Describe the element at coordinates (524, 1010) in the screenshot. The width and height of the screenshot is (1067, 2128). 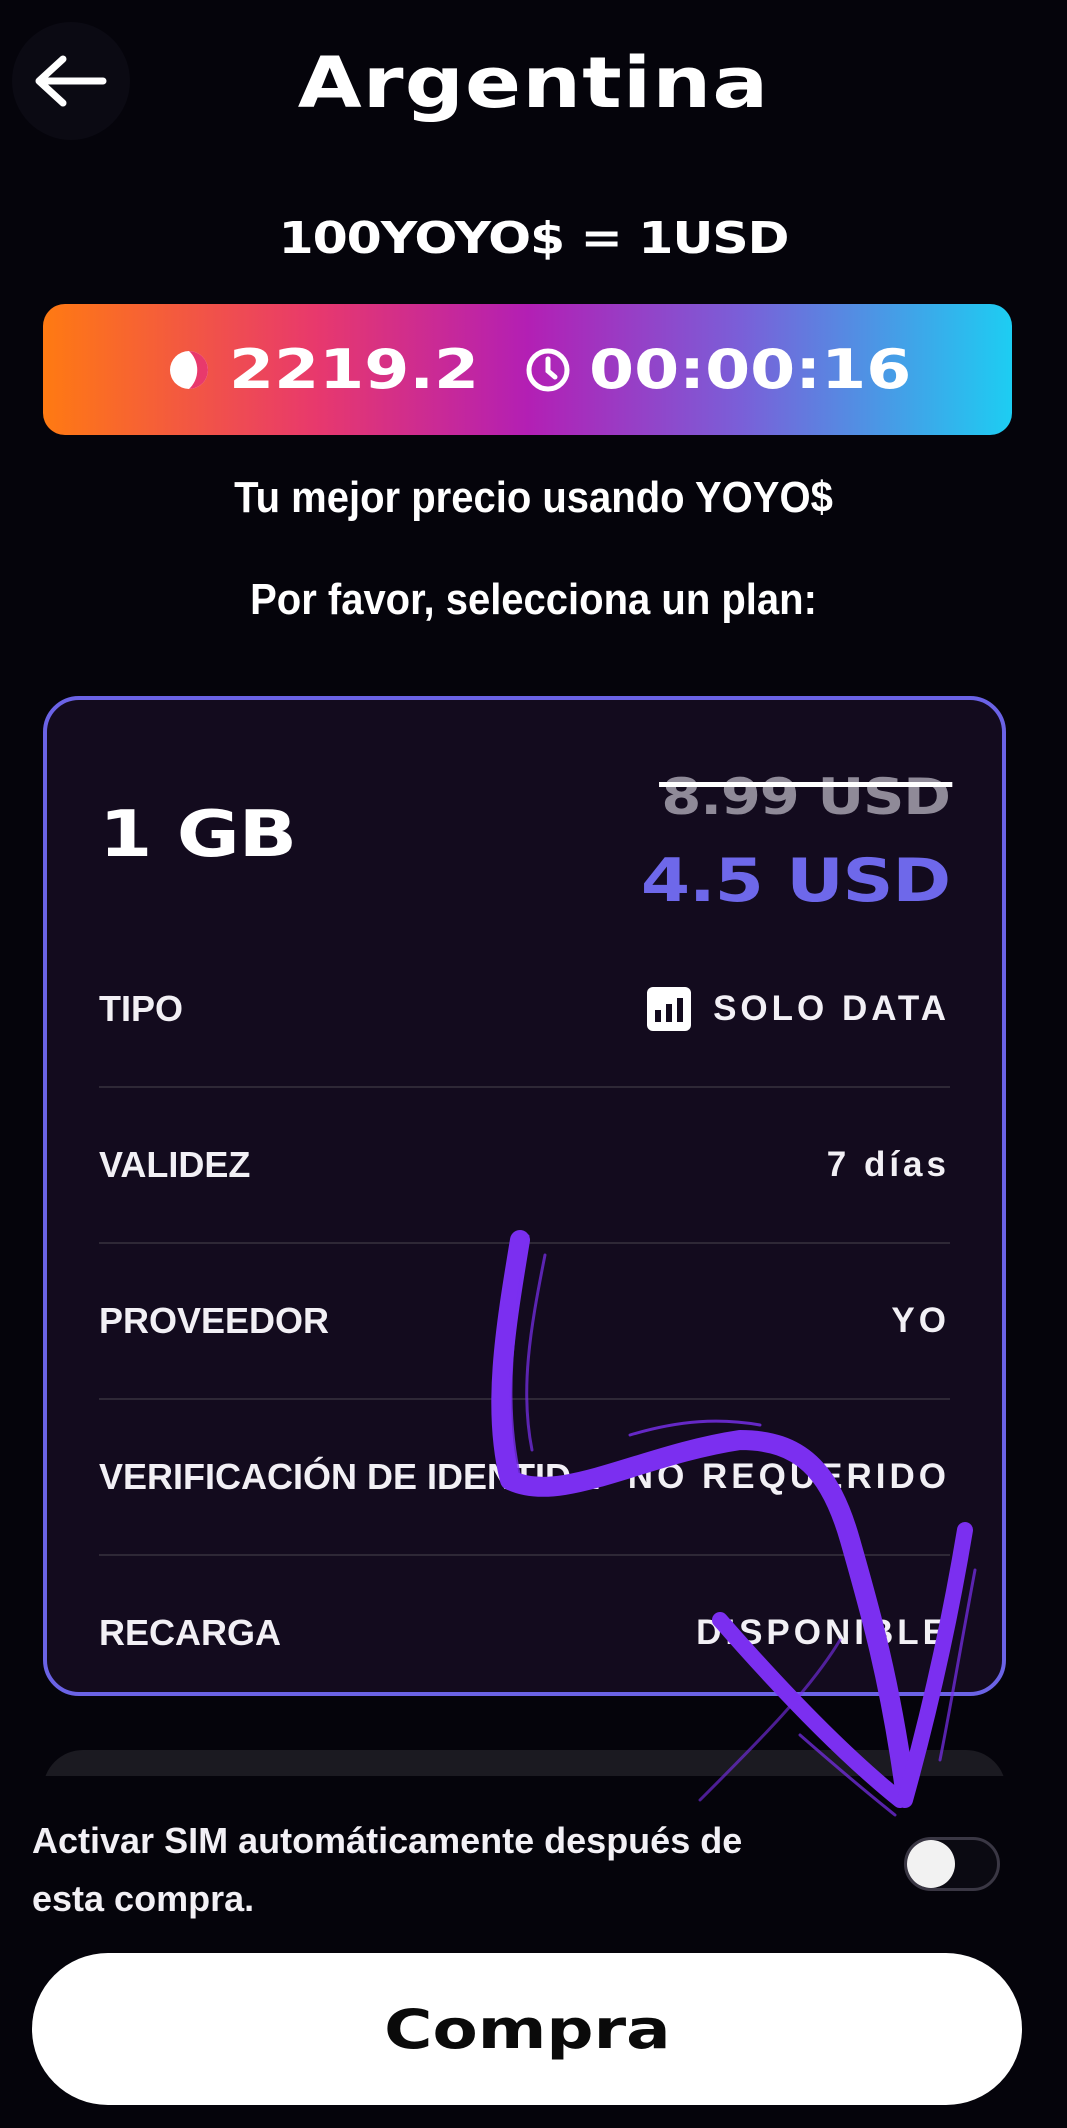
I see `detail-row-type: TIPO SOLO DATA` at that location.